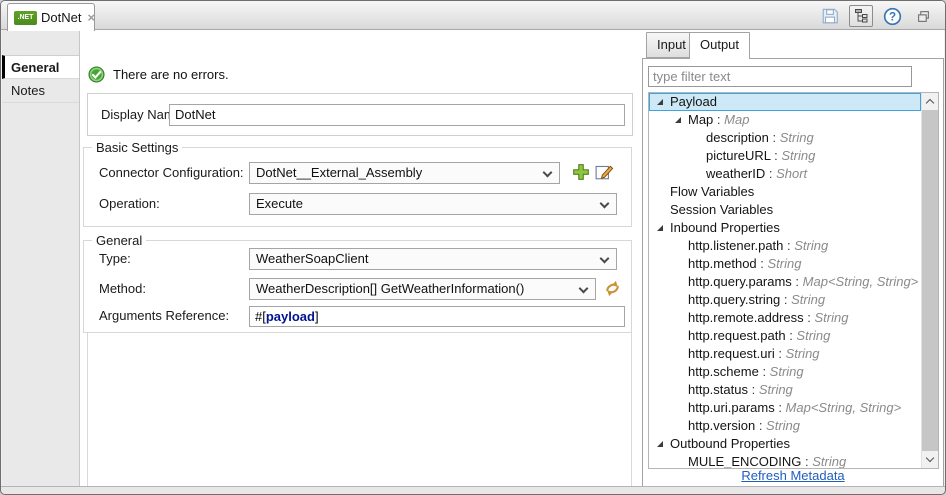 The image size is (946, 495). I want to click on operation-select: Execute, so click(433, 204).